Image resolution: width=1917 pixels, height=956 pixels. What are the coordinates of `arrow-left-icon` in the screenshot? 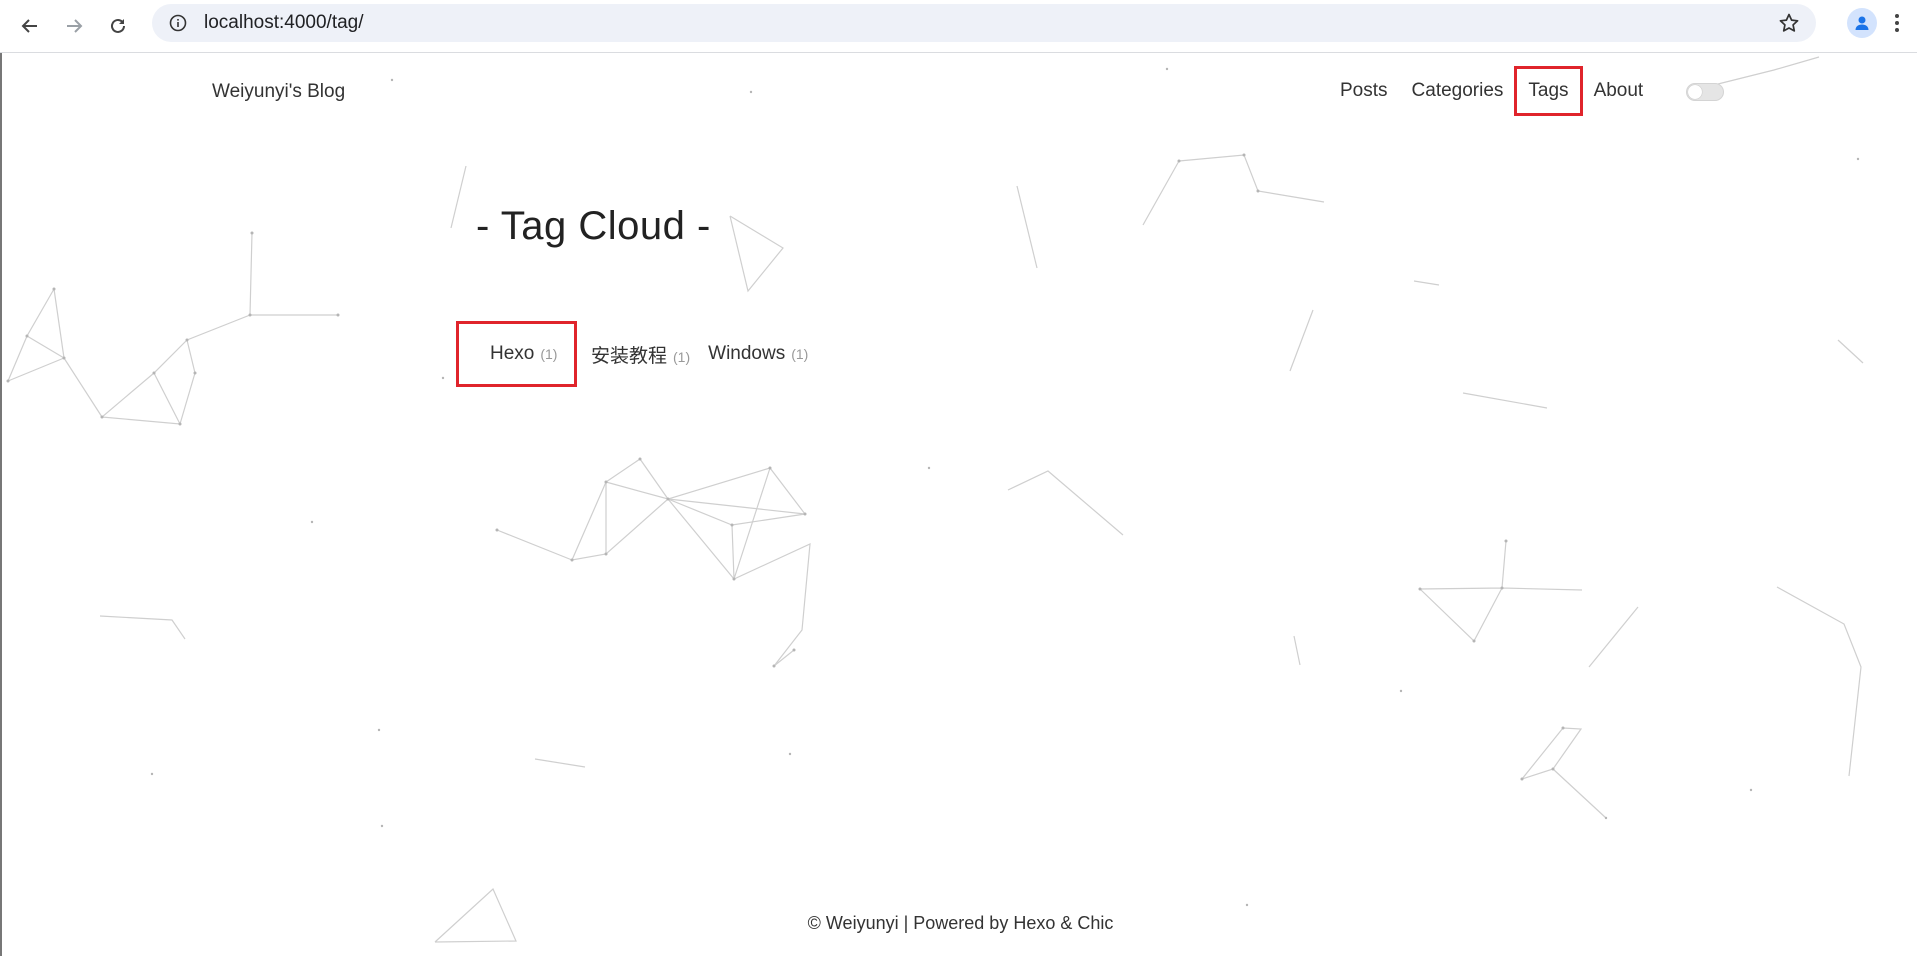 It's located at (29, 26).